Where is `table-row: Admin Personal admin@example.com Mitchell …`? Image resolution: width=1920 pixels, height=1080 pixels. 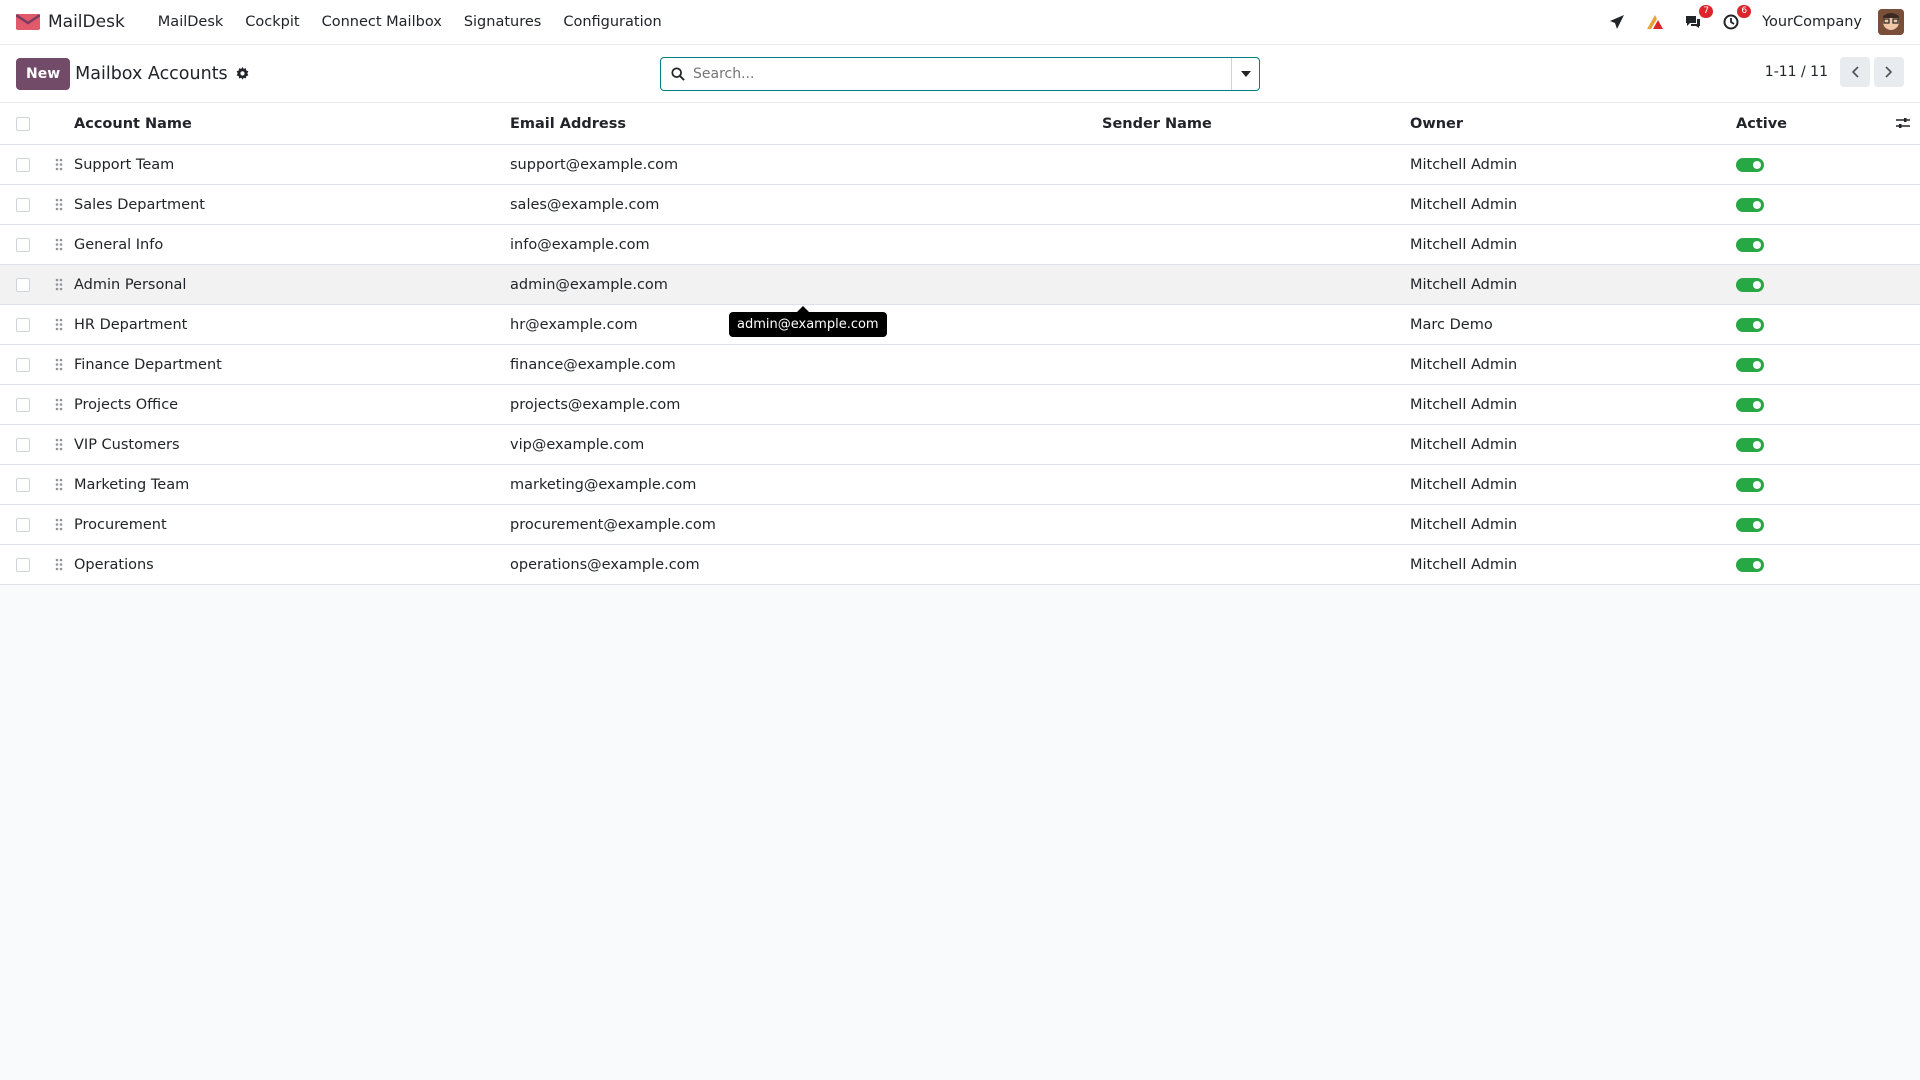 table-row: Admin Personal admin@example.com Mitchell … is located at coordinates (960, 285).